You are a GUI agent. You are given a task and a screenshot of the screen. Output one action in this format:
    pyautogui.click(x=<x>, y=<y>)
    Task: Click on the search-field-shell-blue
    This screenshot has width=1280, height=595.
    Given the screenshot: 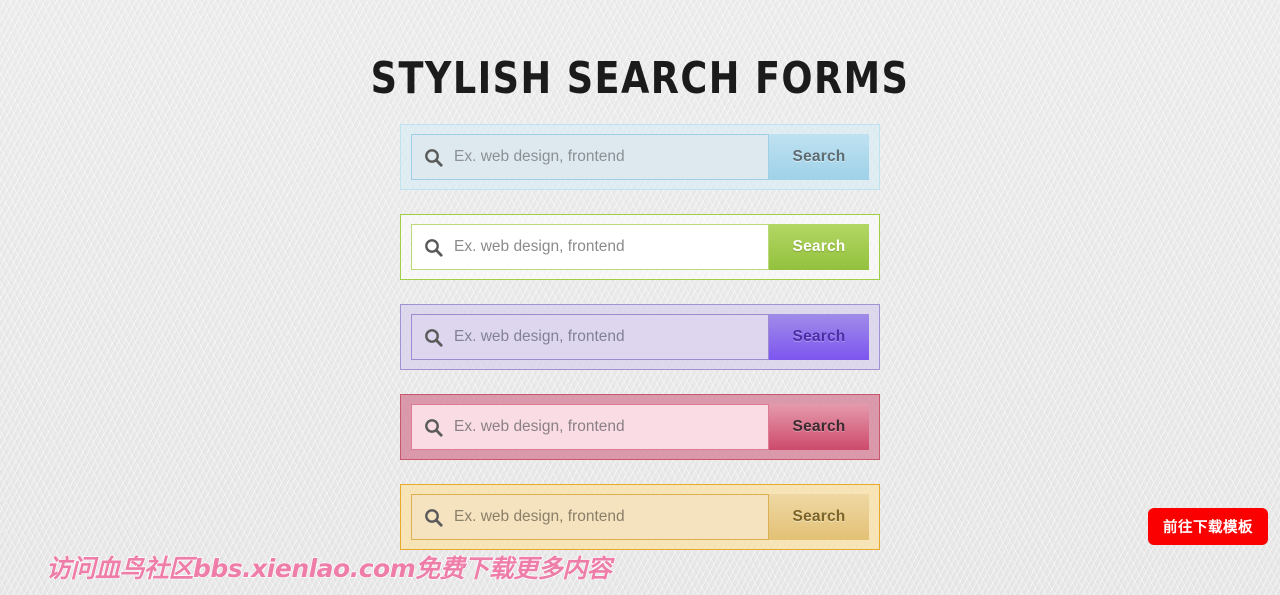 What is the action you would take?
    pyautogui.click(x=590, y=157)
    